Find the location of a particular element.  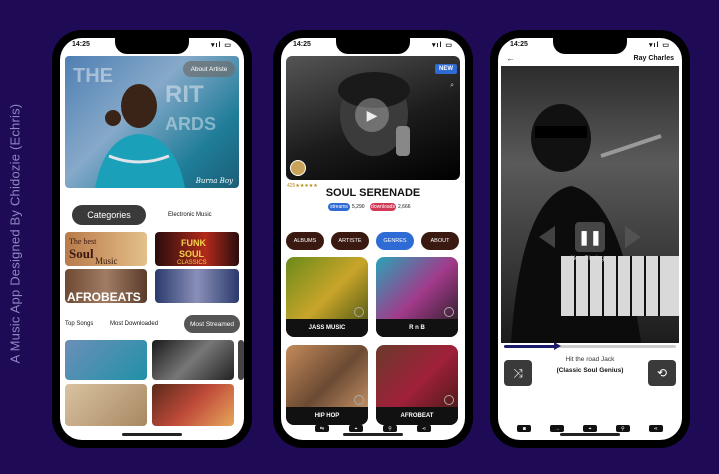

play-icon: ▶ is located at coordinates (372, 115).